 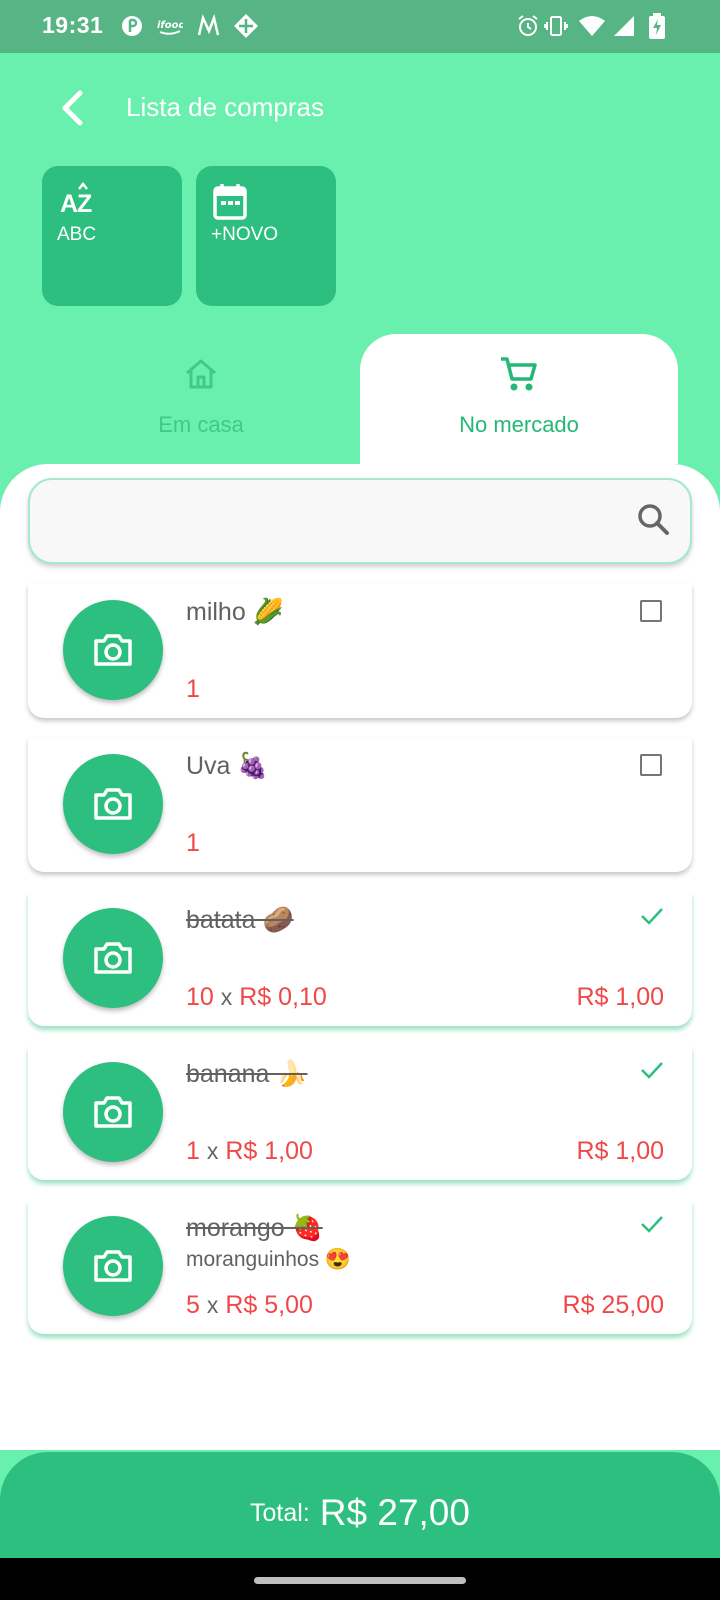 I want to click on tab-em-casa: Em casa, so click(x=201, y=399).